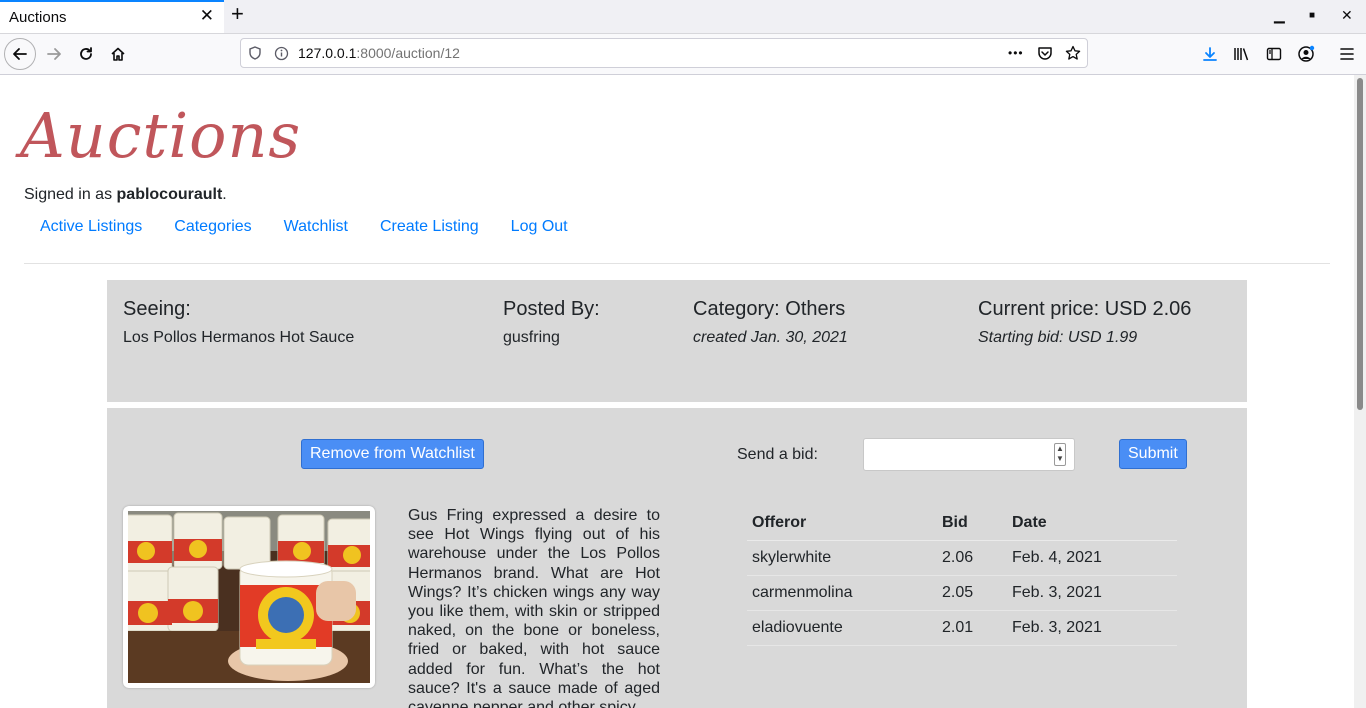  I want to click on reload-button, so click(86, 54).